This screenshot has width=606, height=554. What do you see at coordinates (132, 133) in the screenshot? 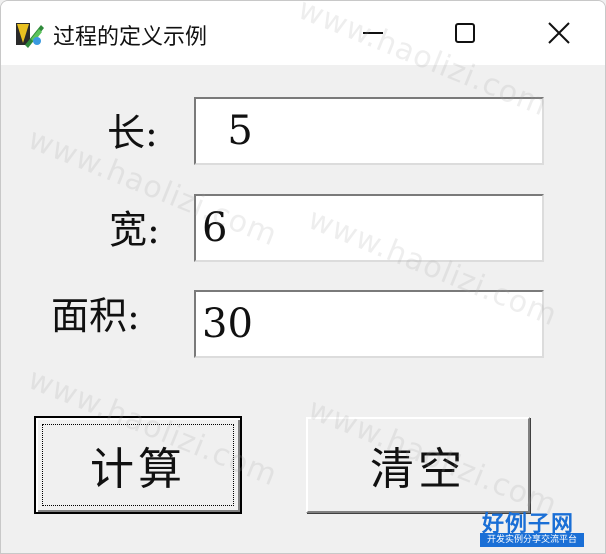
I see `length-label: 长:` at bounding box center [132, 133].